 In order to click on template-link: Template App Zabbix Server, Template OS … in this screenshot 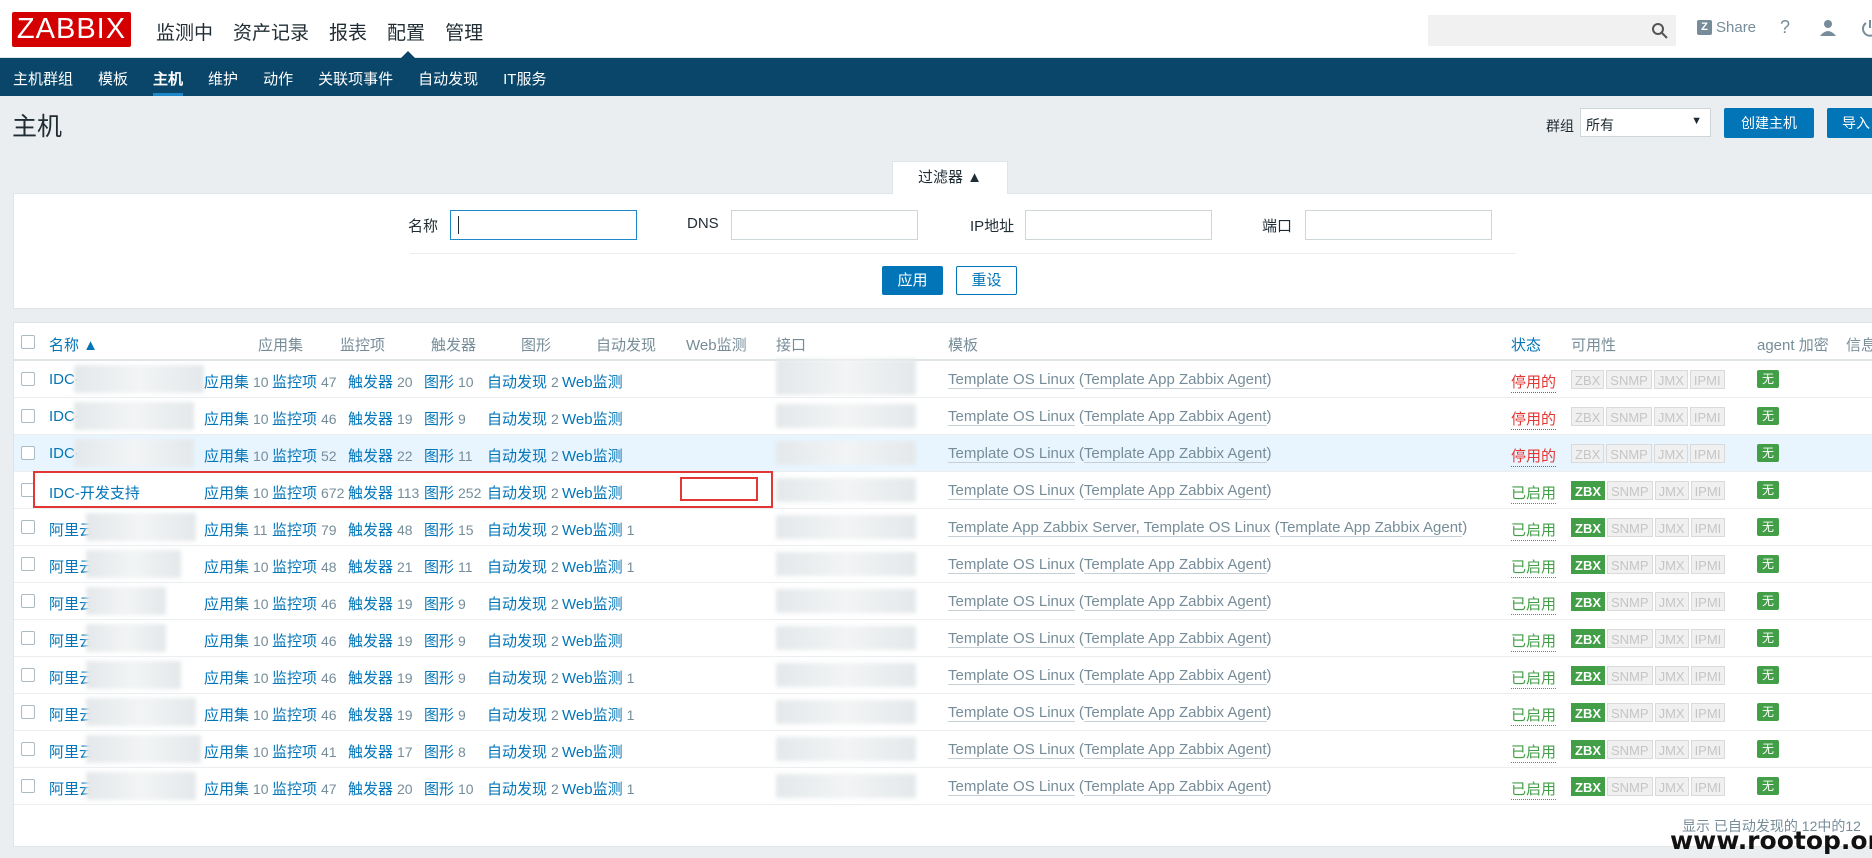, I will do `click(1109, 528)`.